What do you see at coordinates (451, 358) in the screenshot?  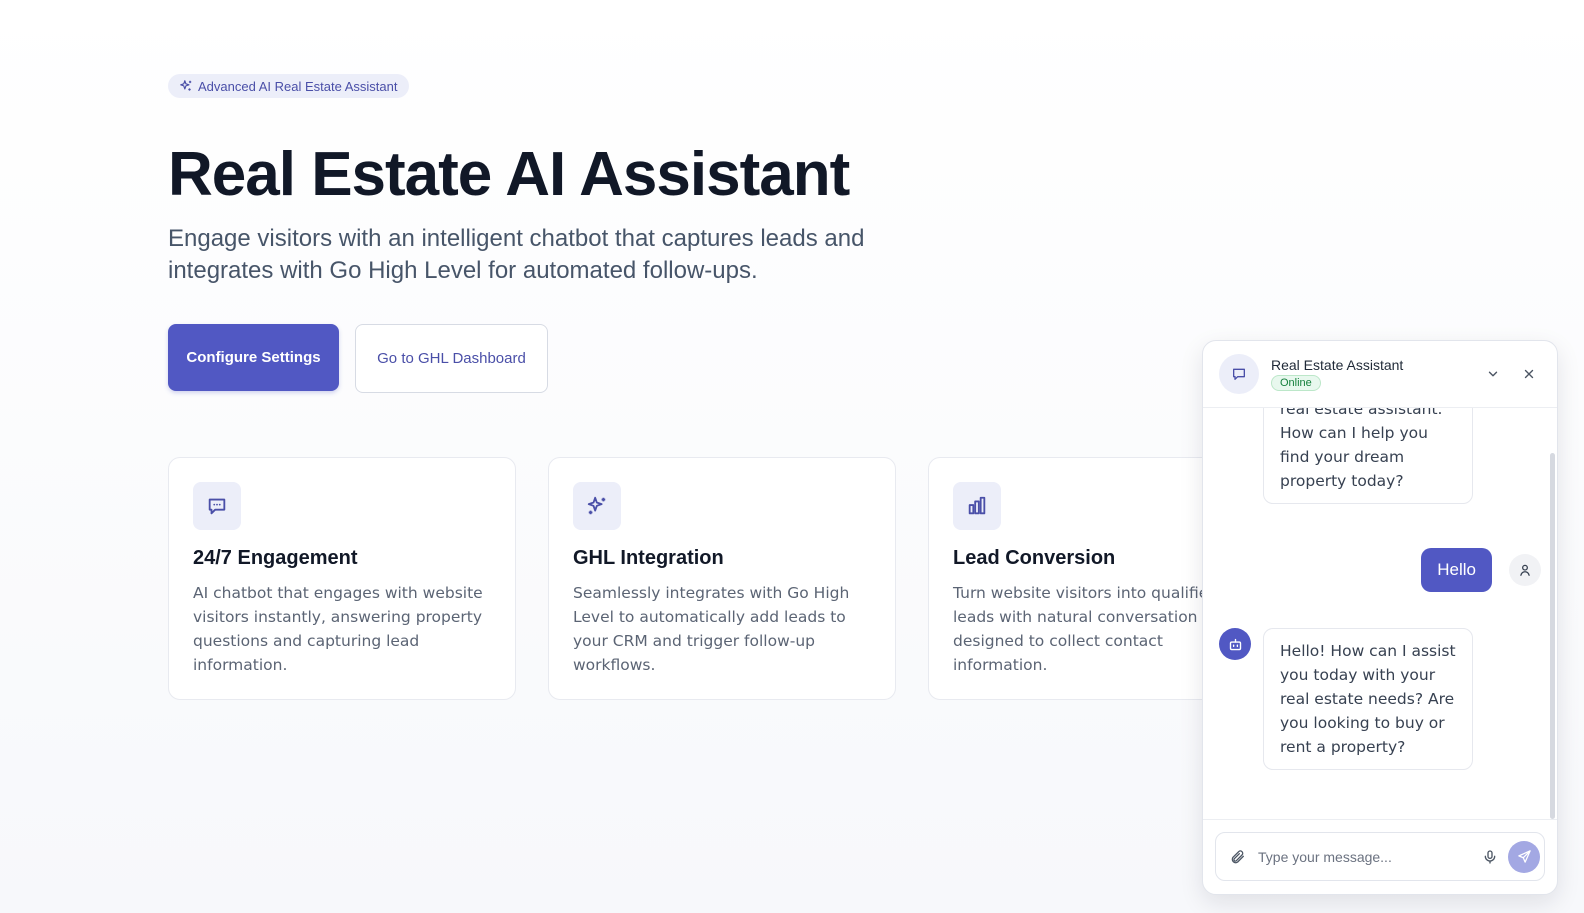 I see `ghl-dashboard-button: Go to GHL Dashboard` at bounding box center [451, 358].